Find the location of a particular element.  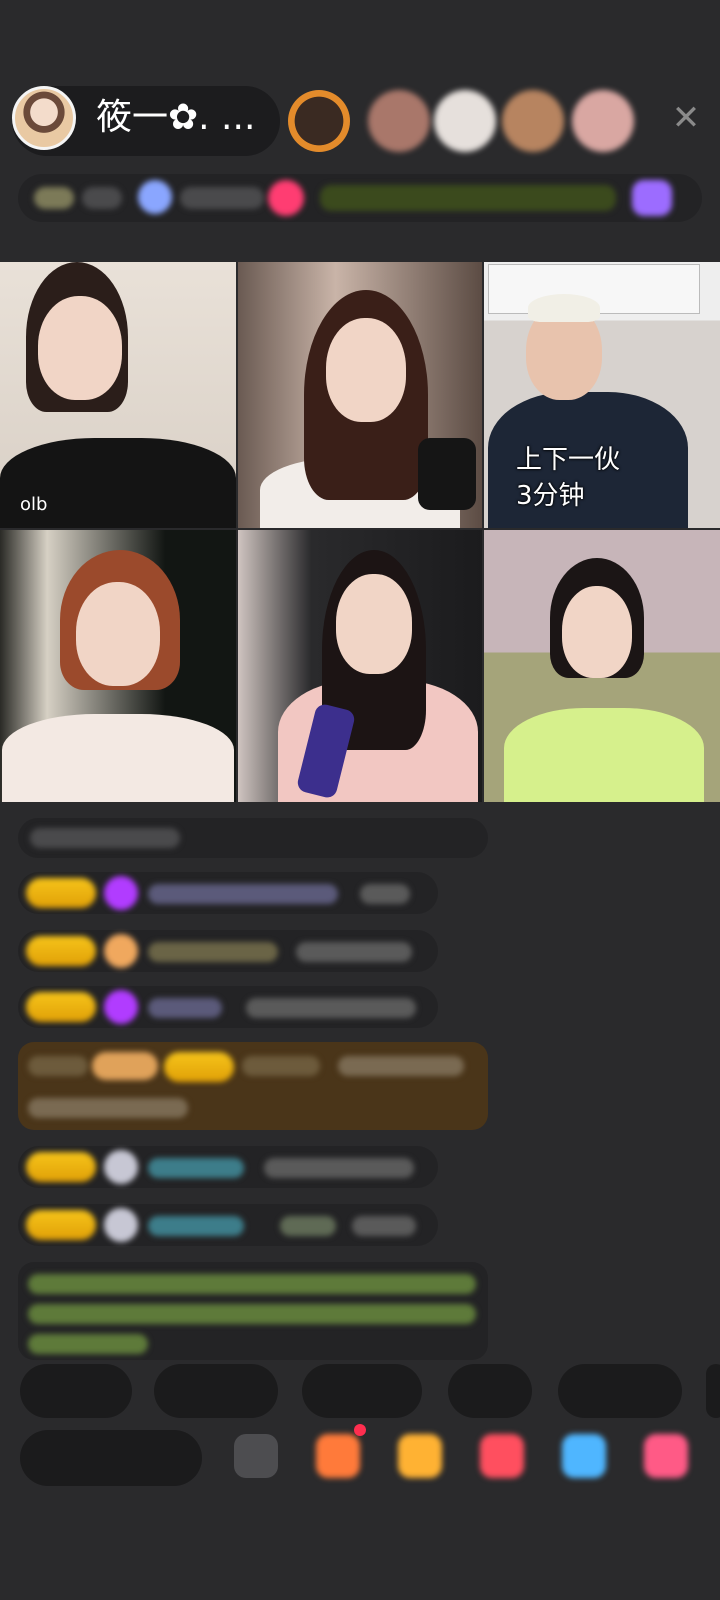

rank-text is located at coordinates (102, 198).